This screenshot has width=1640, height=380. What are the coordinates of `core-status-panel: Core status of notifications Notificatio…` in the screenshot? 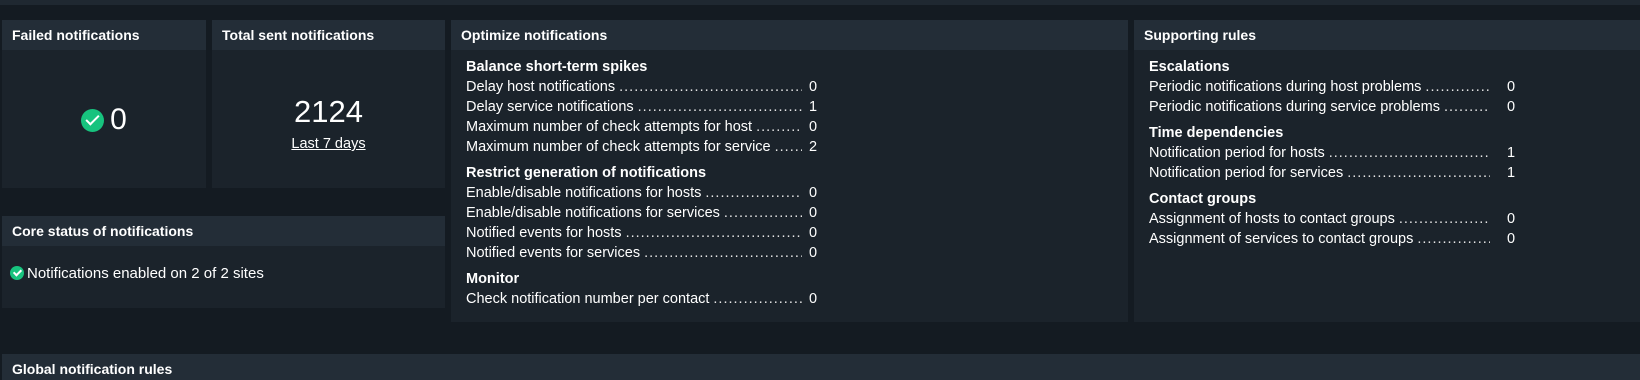 It's located at (223, 262).